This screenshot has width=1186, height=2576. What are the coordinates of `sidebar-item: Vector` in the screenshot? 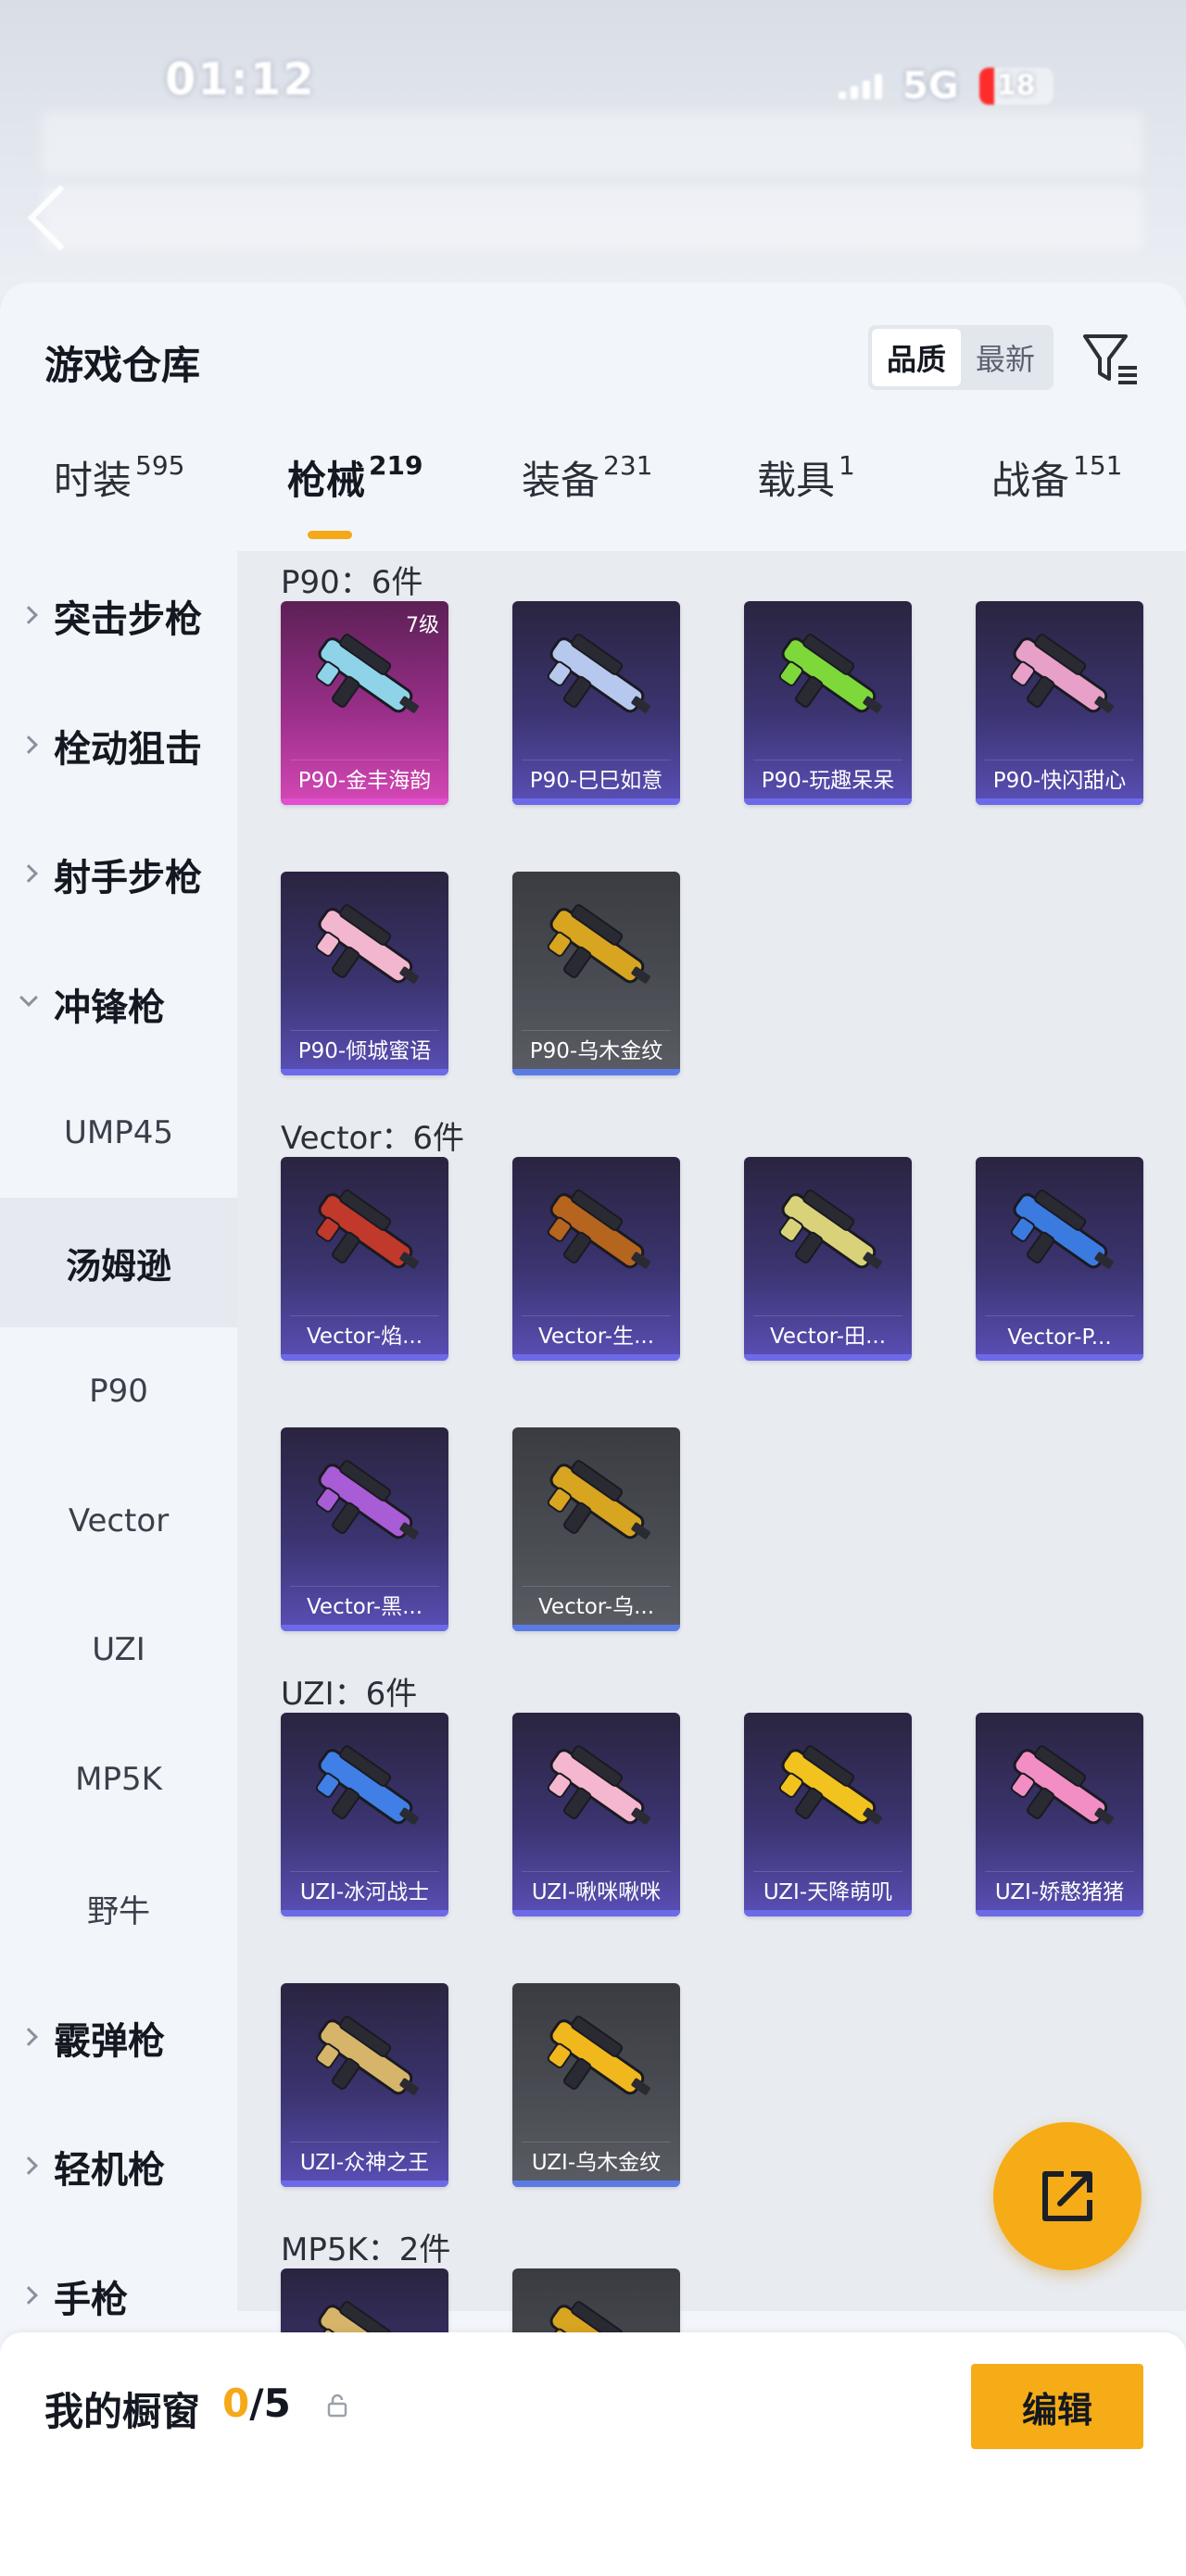 It's located at (118, 1521).